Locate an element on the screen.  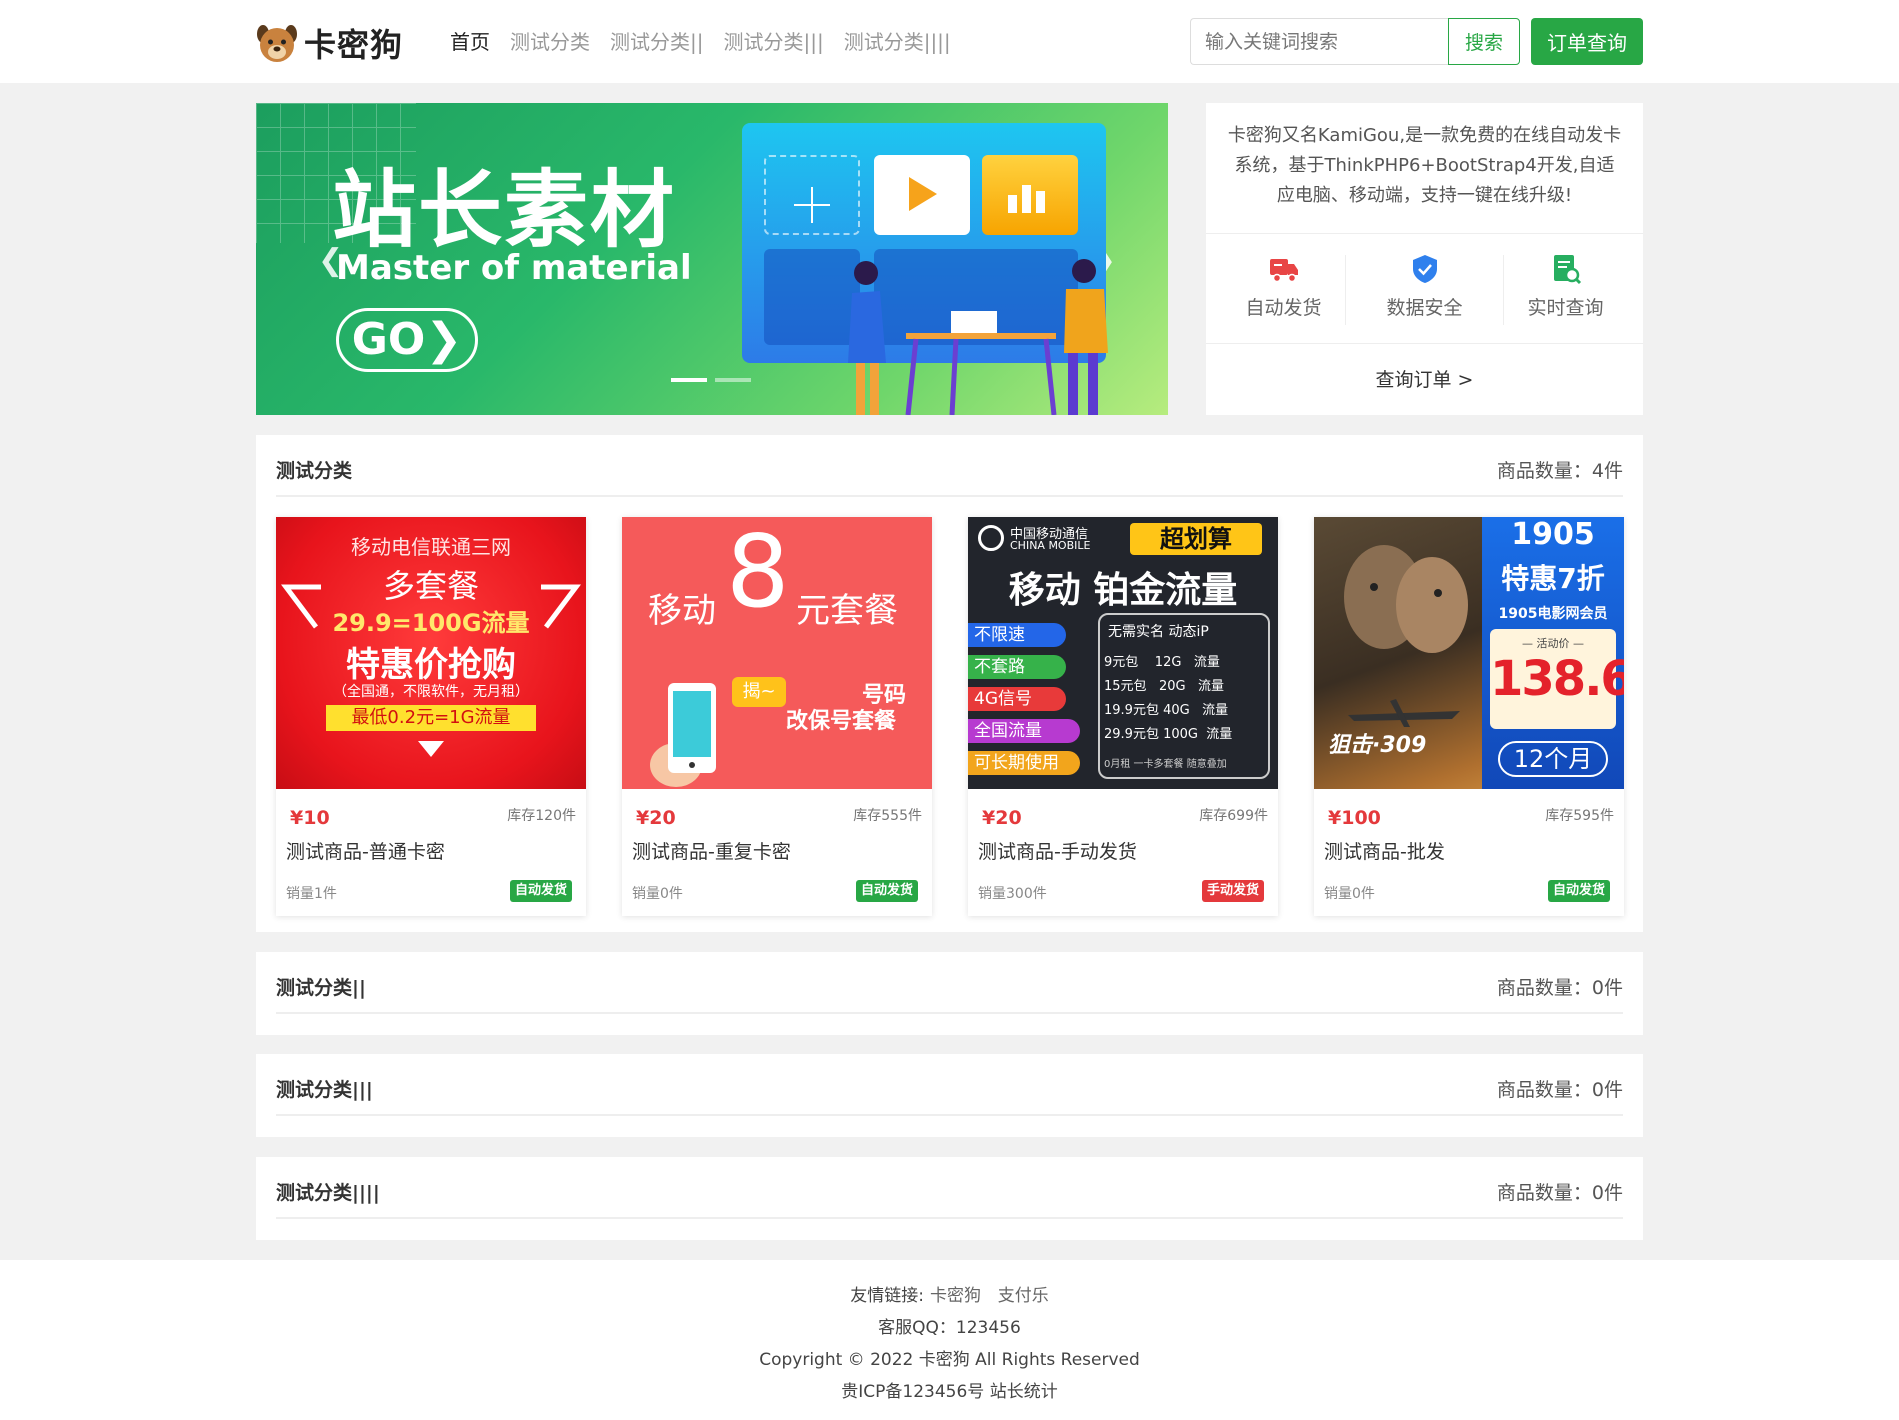
nav-item-category-1: 测试分类 is located at coordinates (550, 42).